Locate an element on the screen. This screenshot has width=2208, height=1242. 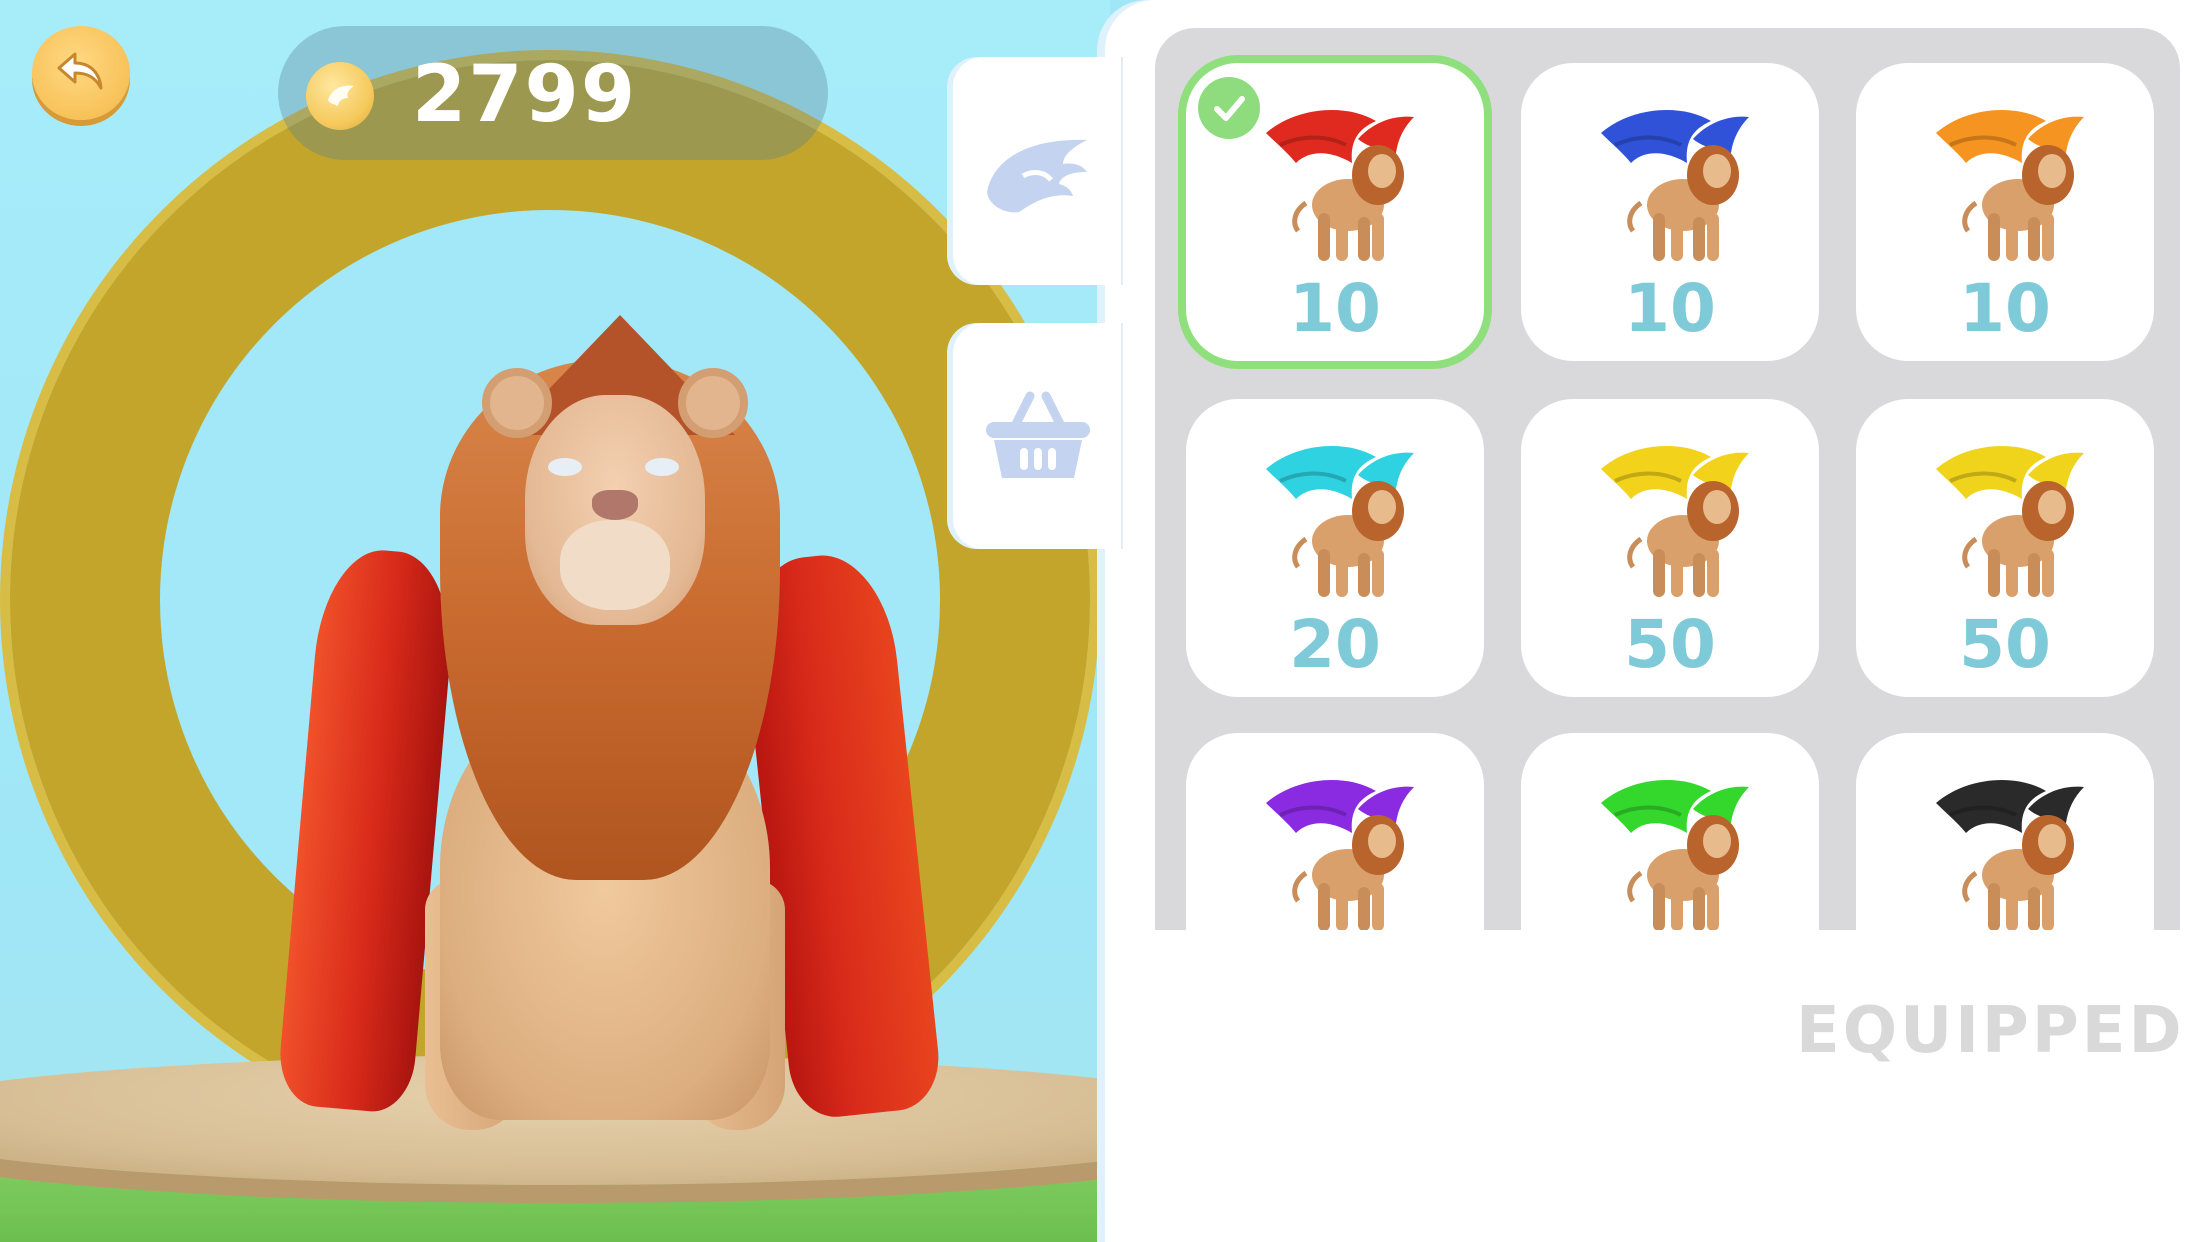
tab-wings is located at coordinates (1038, 171).